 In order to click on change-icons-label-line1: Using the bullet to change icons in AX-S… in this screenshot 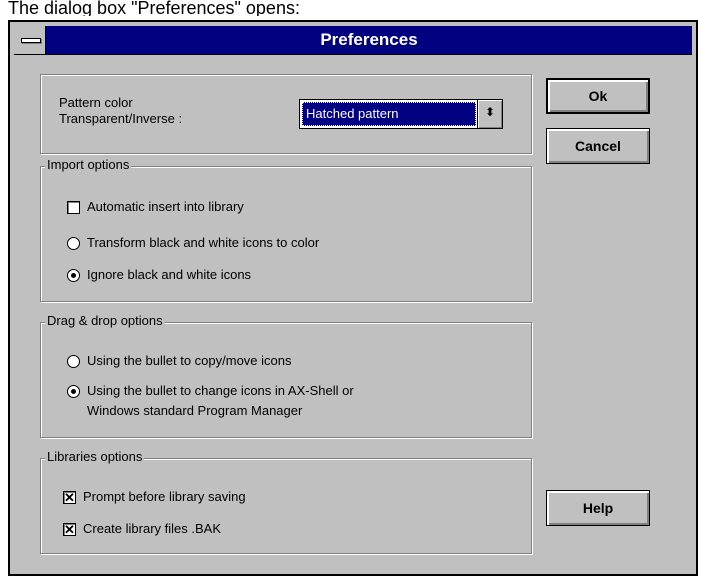, I will do `click(220, 391)`.